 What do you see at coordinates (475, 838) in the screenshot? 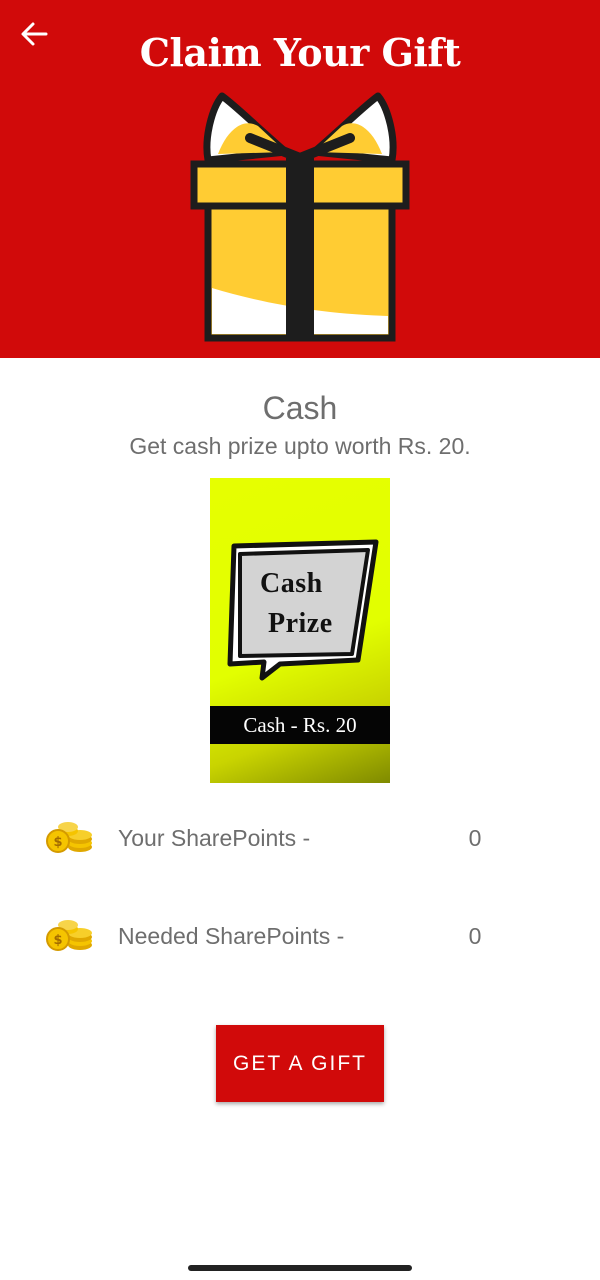
I see `your-sharepoints-value: 0` at bounding box center [475, 838].